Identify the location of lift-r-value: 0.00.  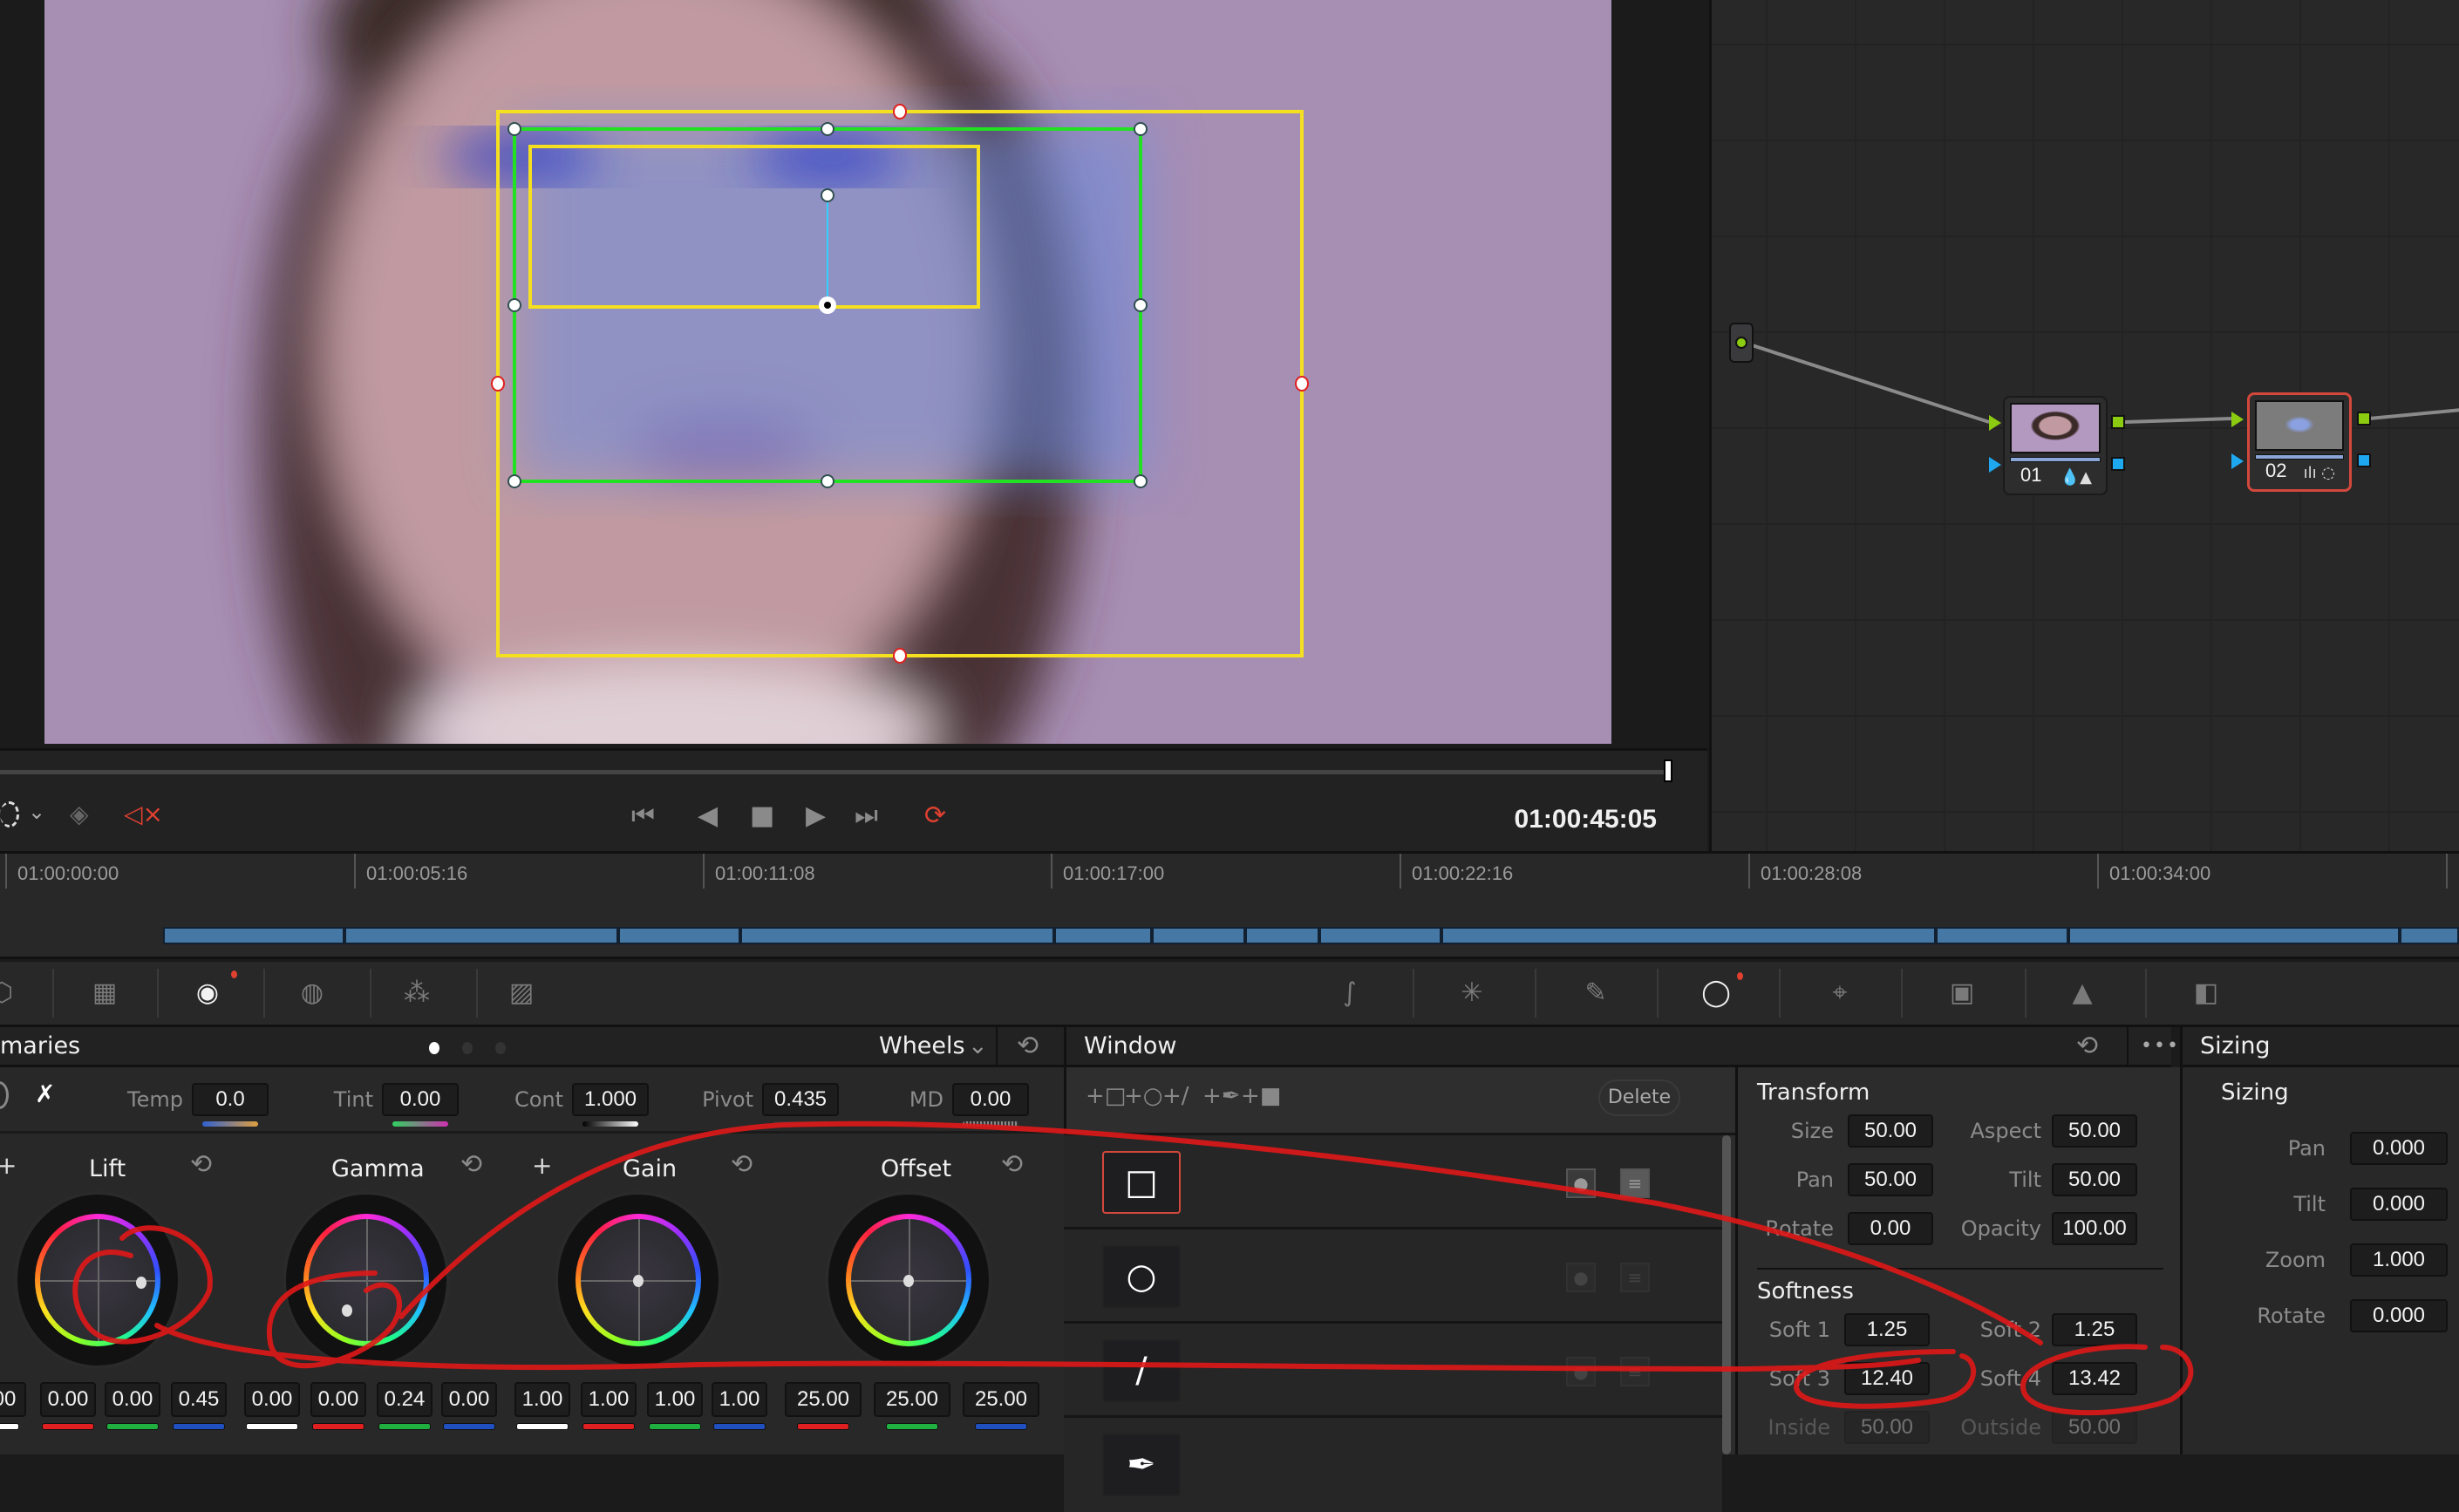
(68, 1399).